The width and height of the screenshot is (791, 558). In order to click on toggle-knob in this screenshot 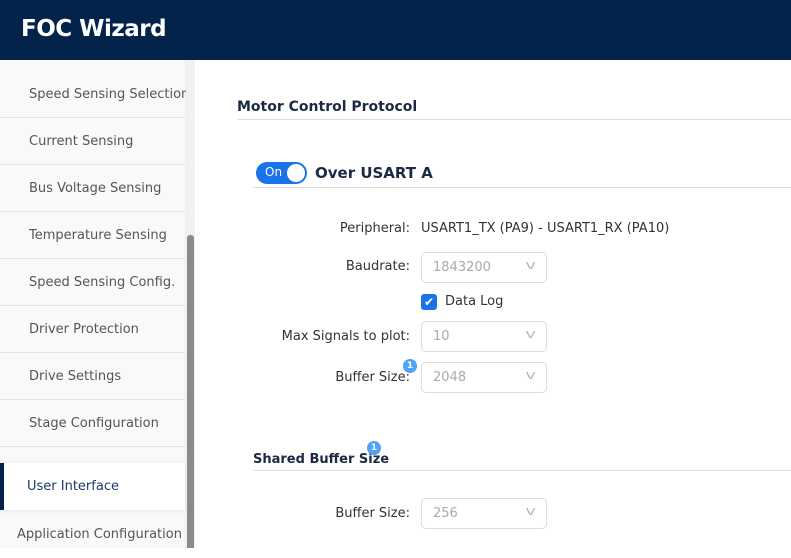, I will do `click(296, 173)`.